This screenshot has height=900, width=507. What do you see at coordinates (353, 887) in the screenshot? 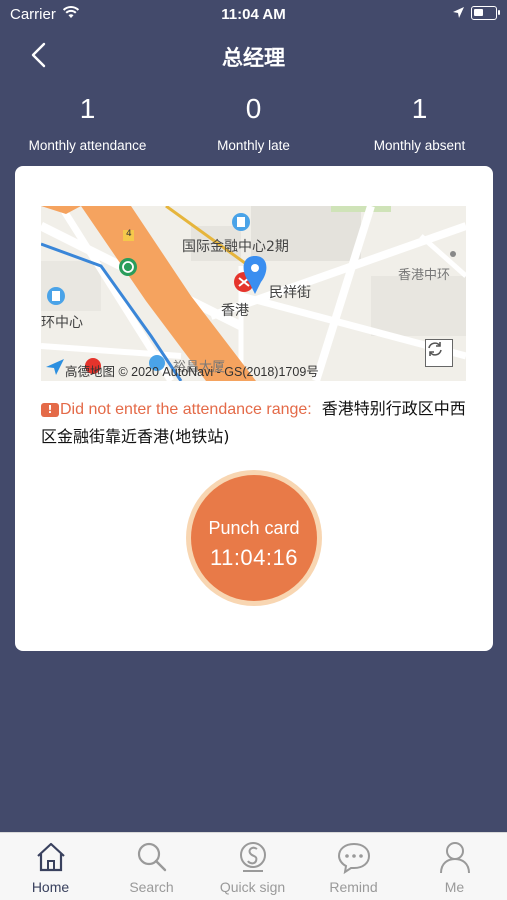
I see `tab-remind-label: Remind` at bounding box center [353, 887].